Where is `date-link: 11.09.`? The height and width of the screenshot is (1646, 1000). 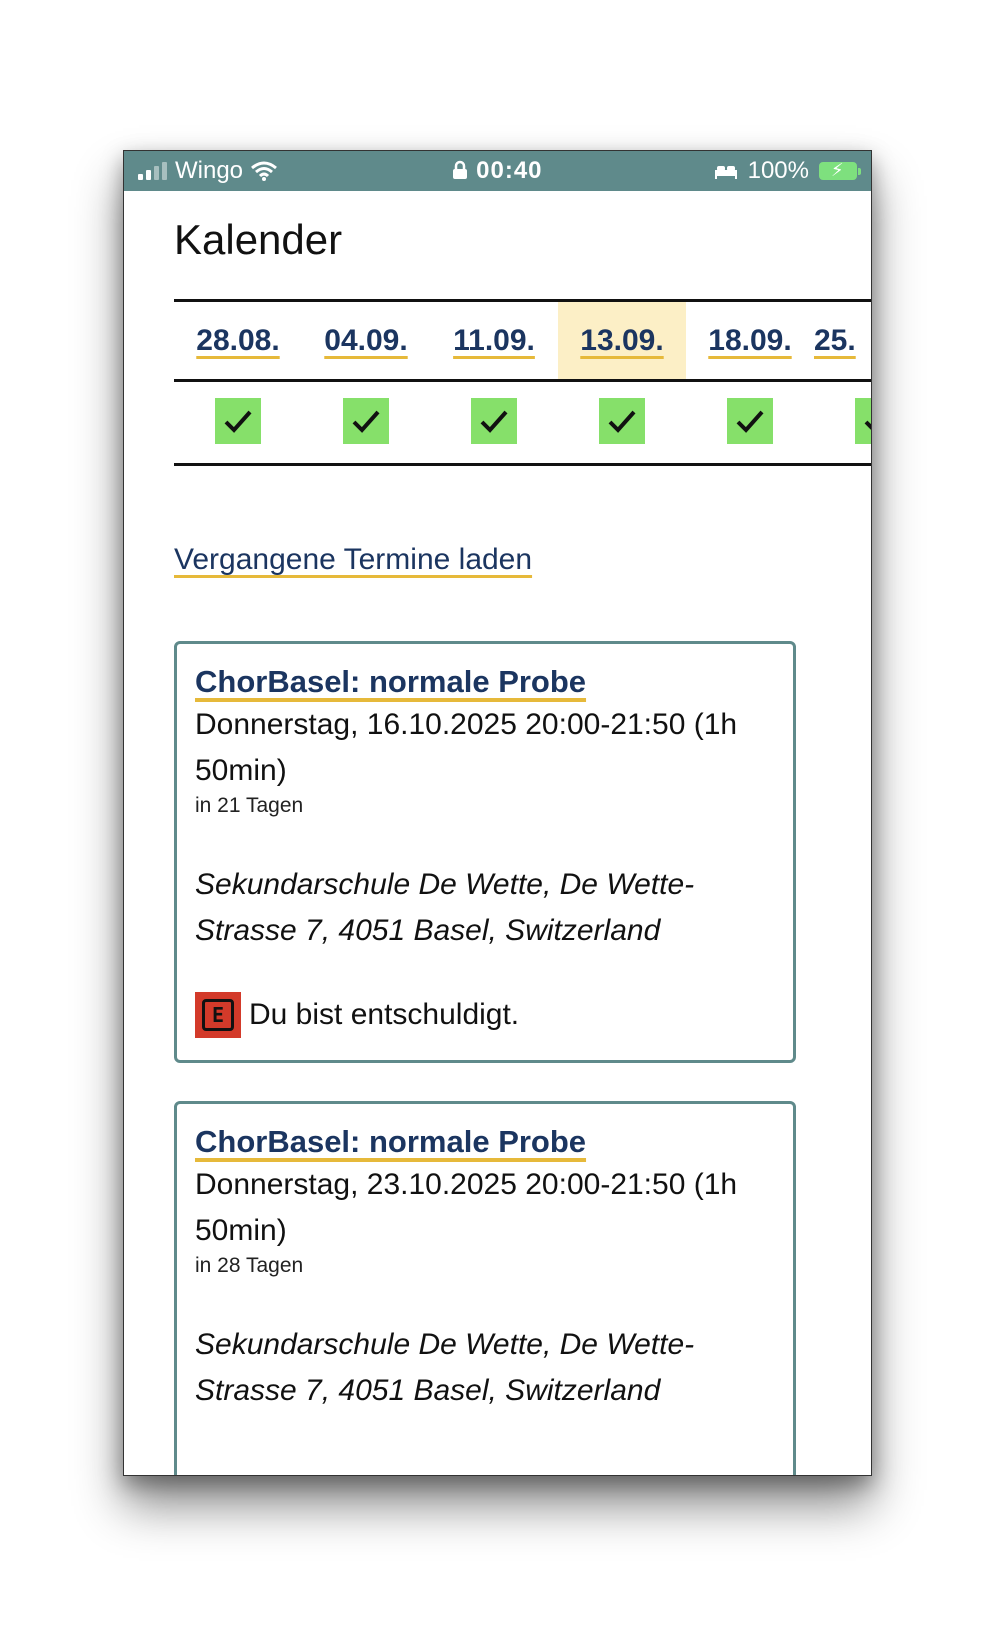 date-link: 11.09. is located at coordinates (494, 341).